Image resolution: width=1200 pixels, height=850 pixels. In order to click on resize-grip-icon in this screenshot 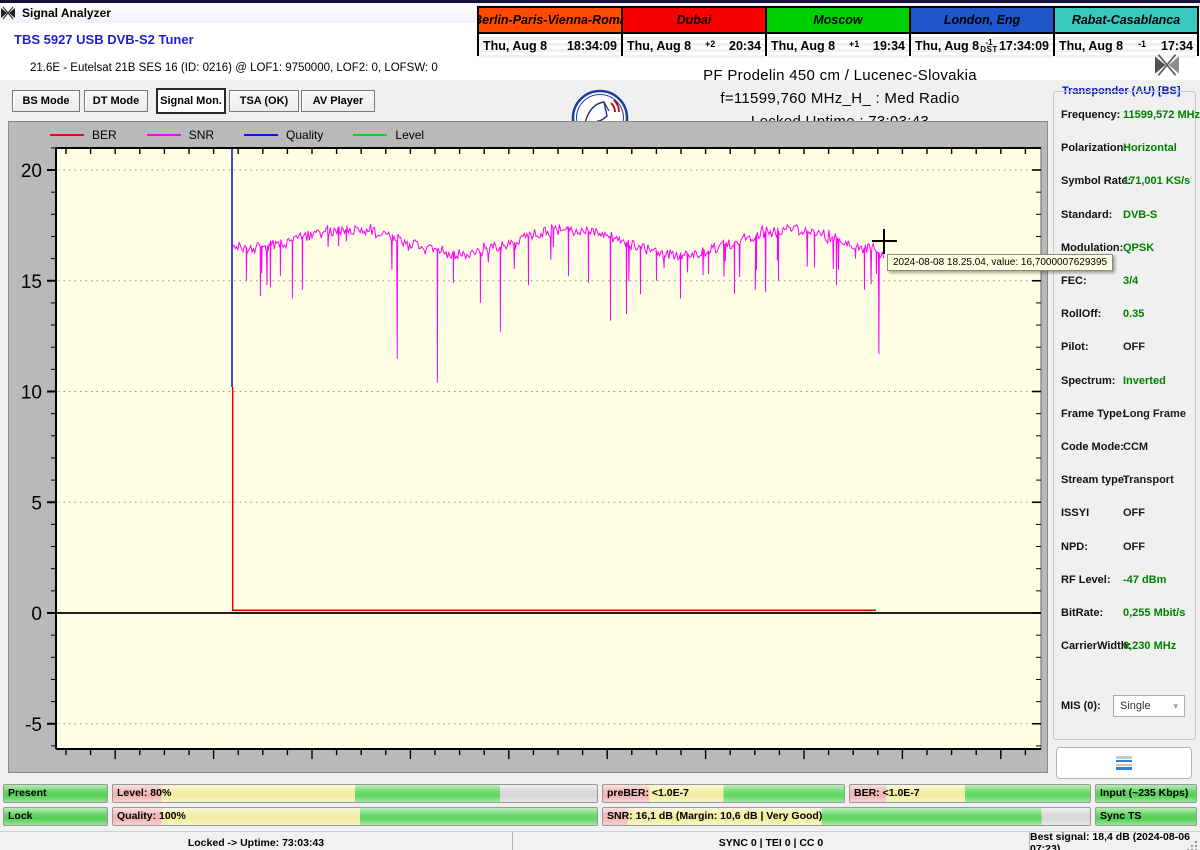, I will do `click(1192, 844)`.